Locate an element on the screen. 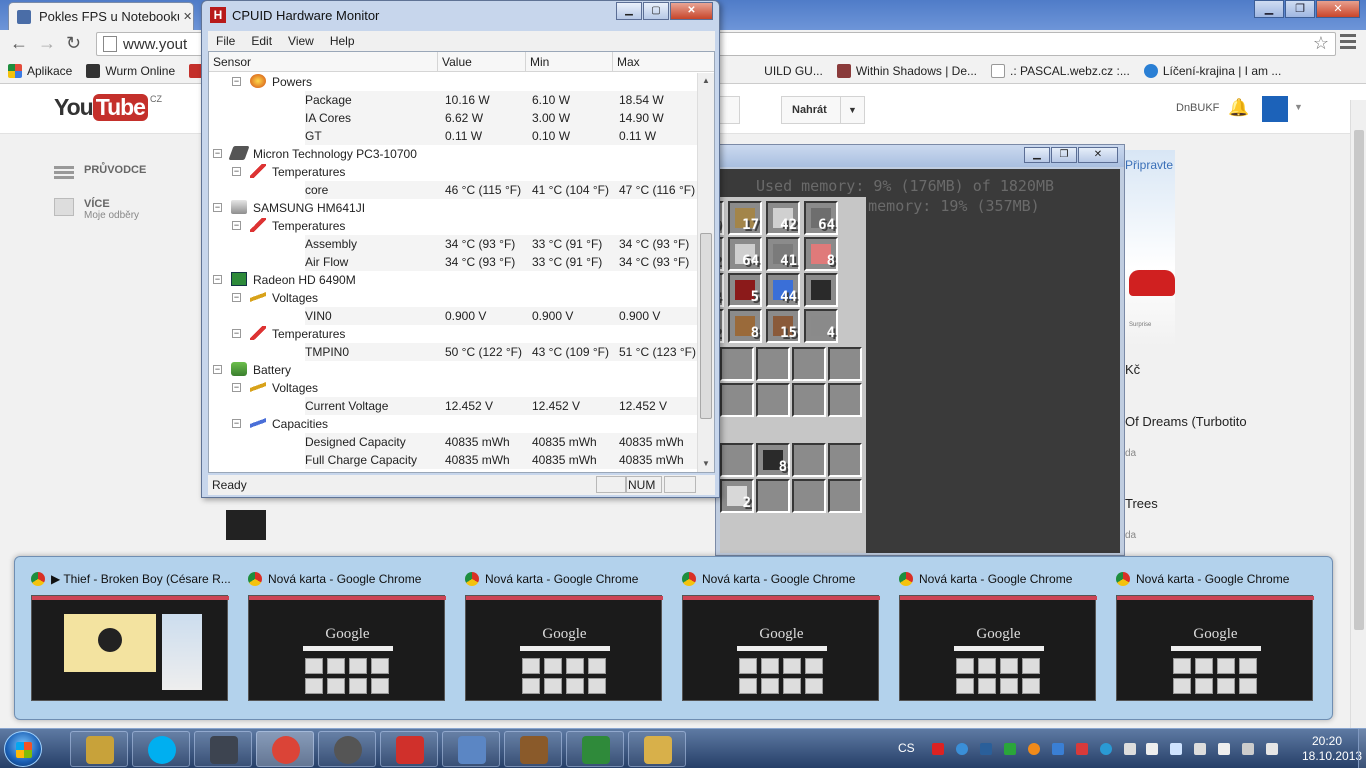 Image resolution: width=1366 pixels, height=768 pixels. close-tab-icon: ✕ is located at coordinates (187, 16).